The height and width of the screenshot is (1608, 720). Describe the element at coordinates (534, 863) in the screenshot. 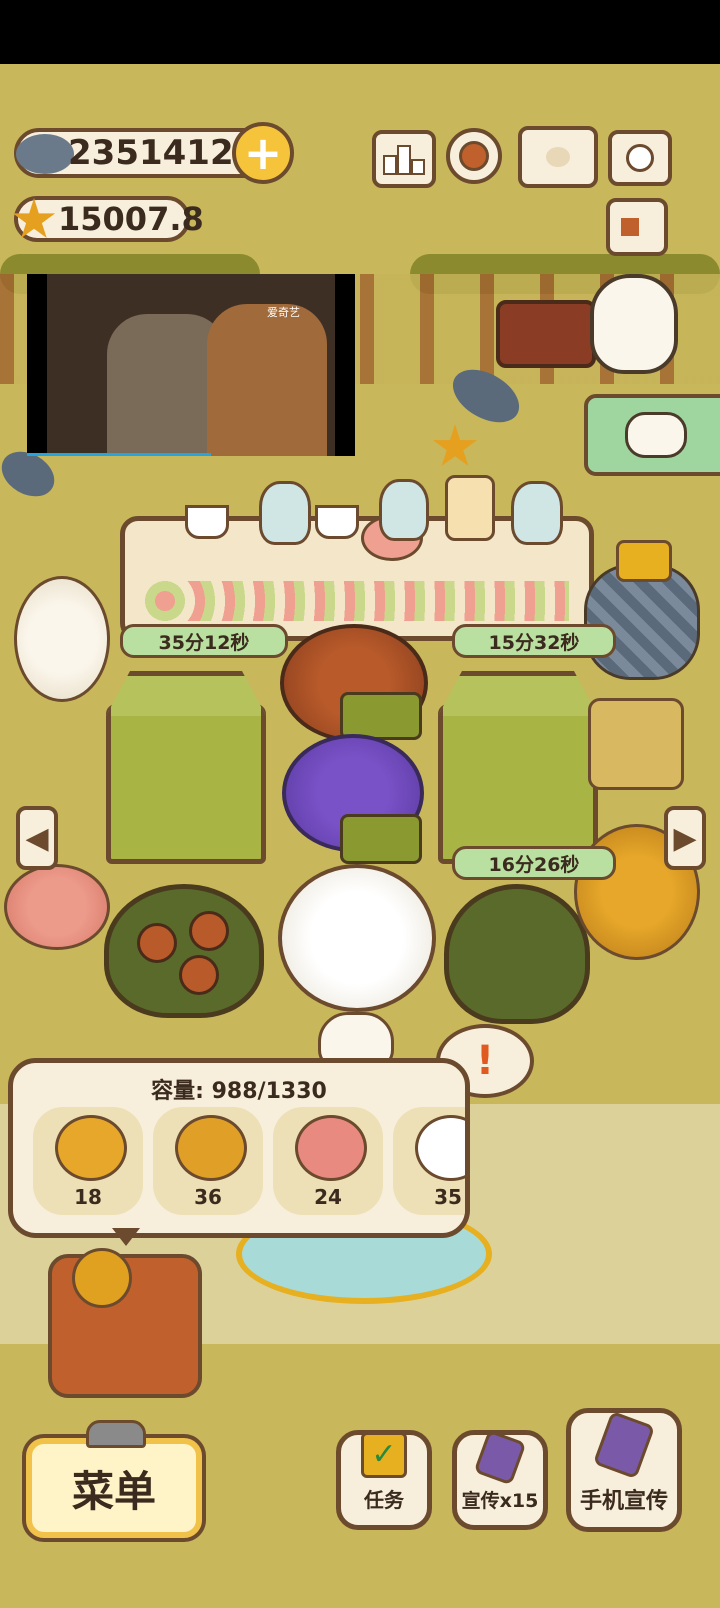

I see `timer-right-greenhouse-bottom: 16分26秒` at that location.